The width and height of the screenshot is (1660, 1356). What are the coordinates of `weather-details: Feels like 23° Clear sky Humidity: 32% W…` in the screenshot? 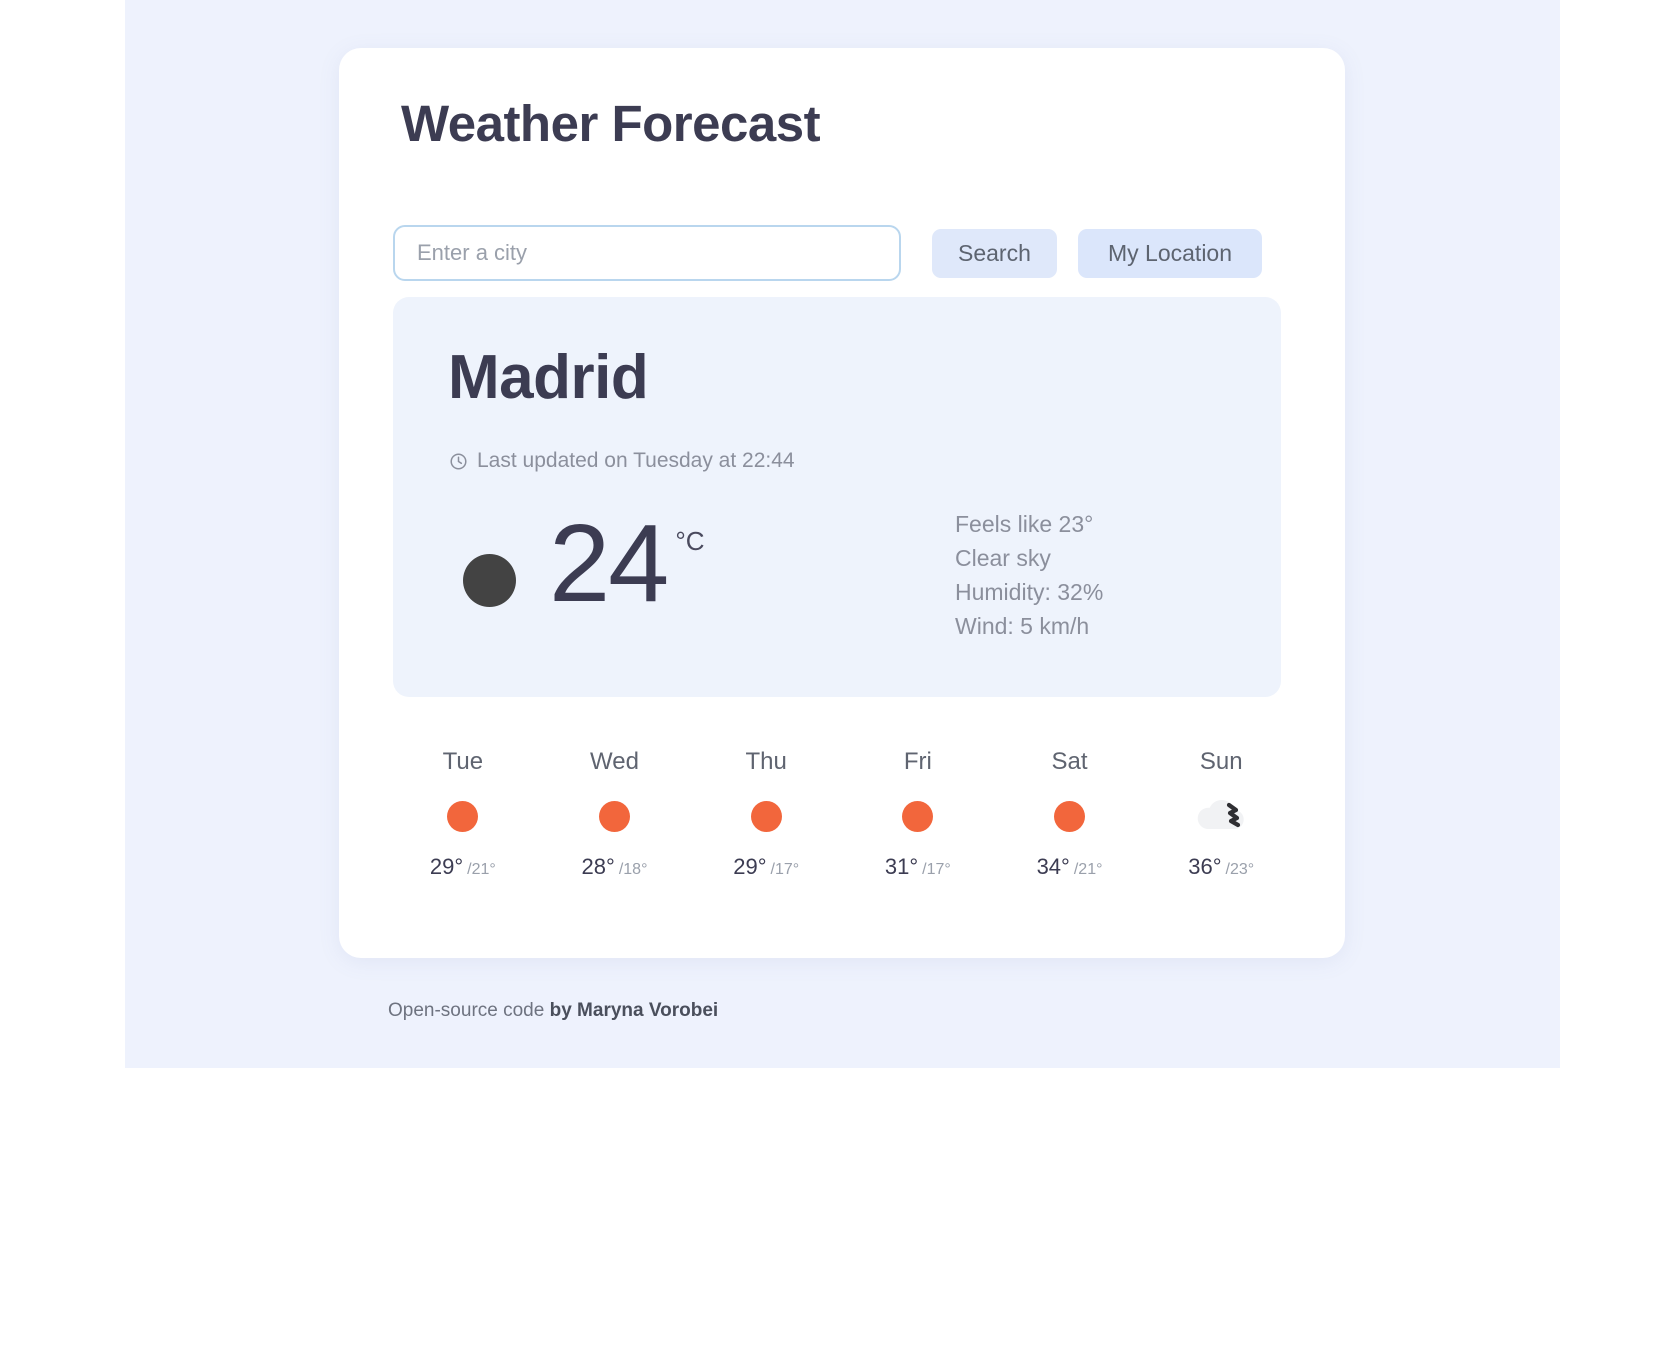 It's located at (1029, 575).